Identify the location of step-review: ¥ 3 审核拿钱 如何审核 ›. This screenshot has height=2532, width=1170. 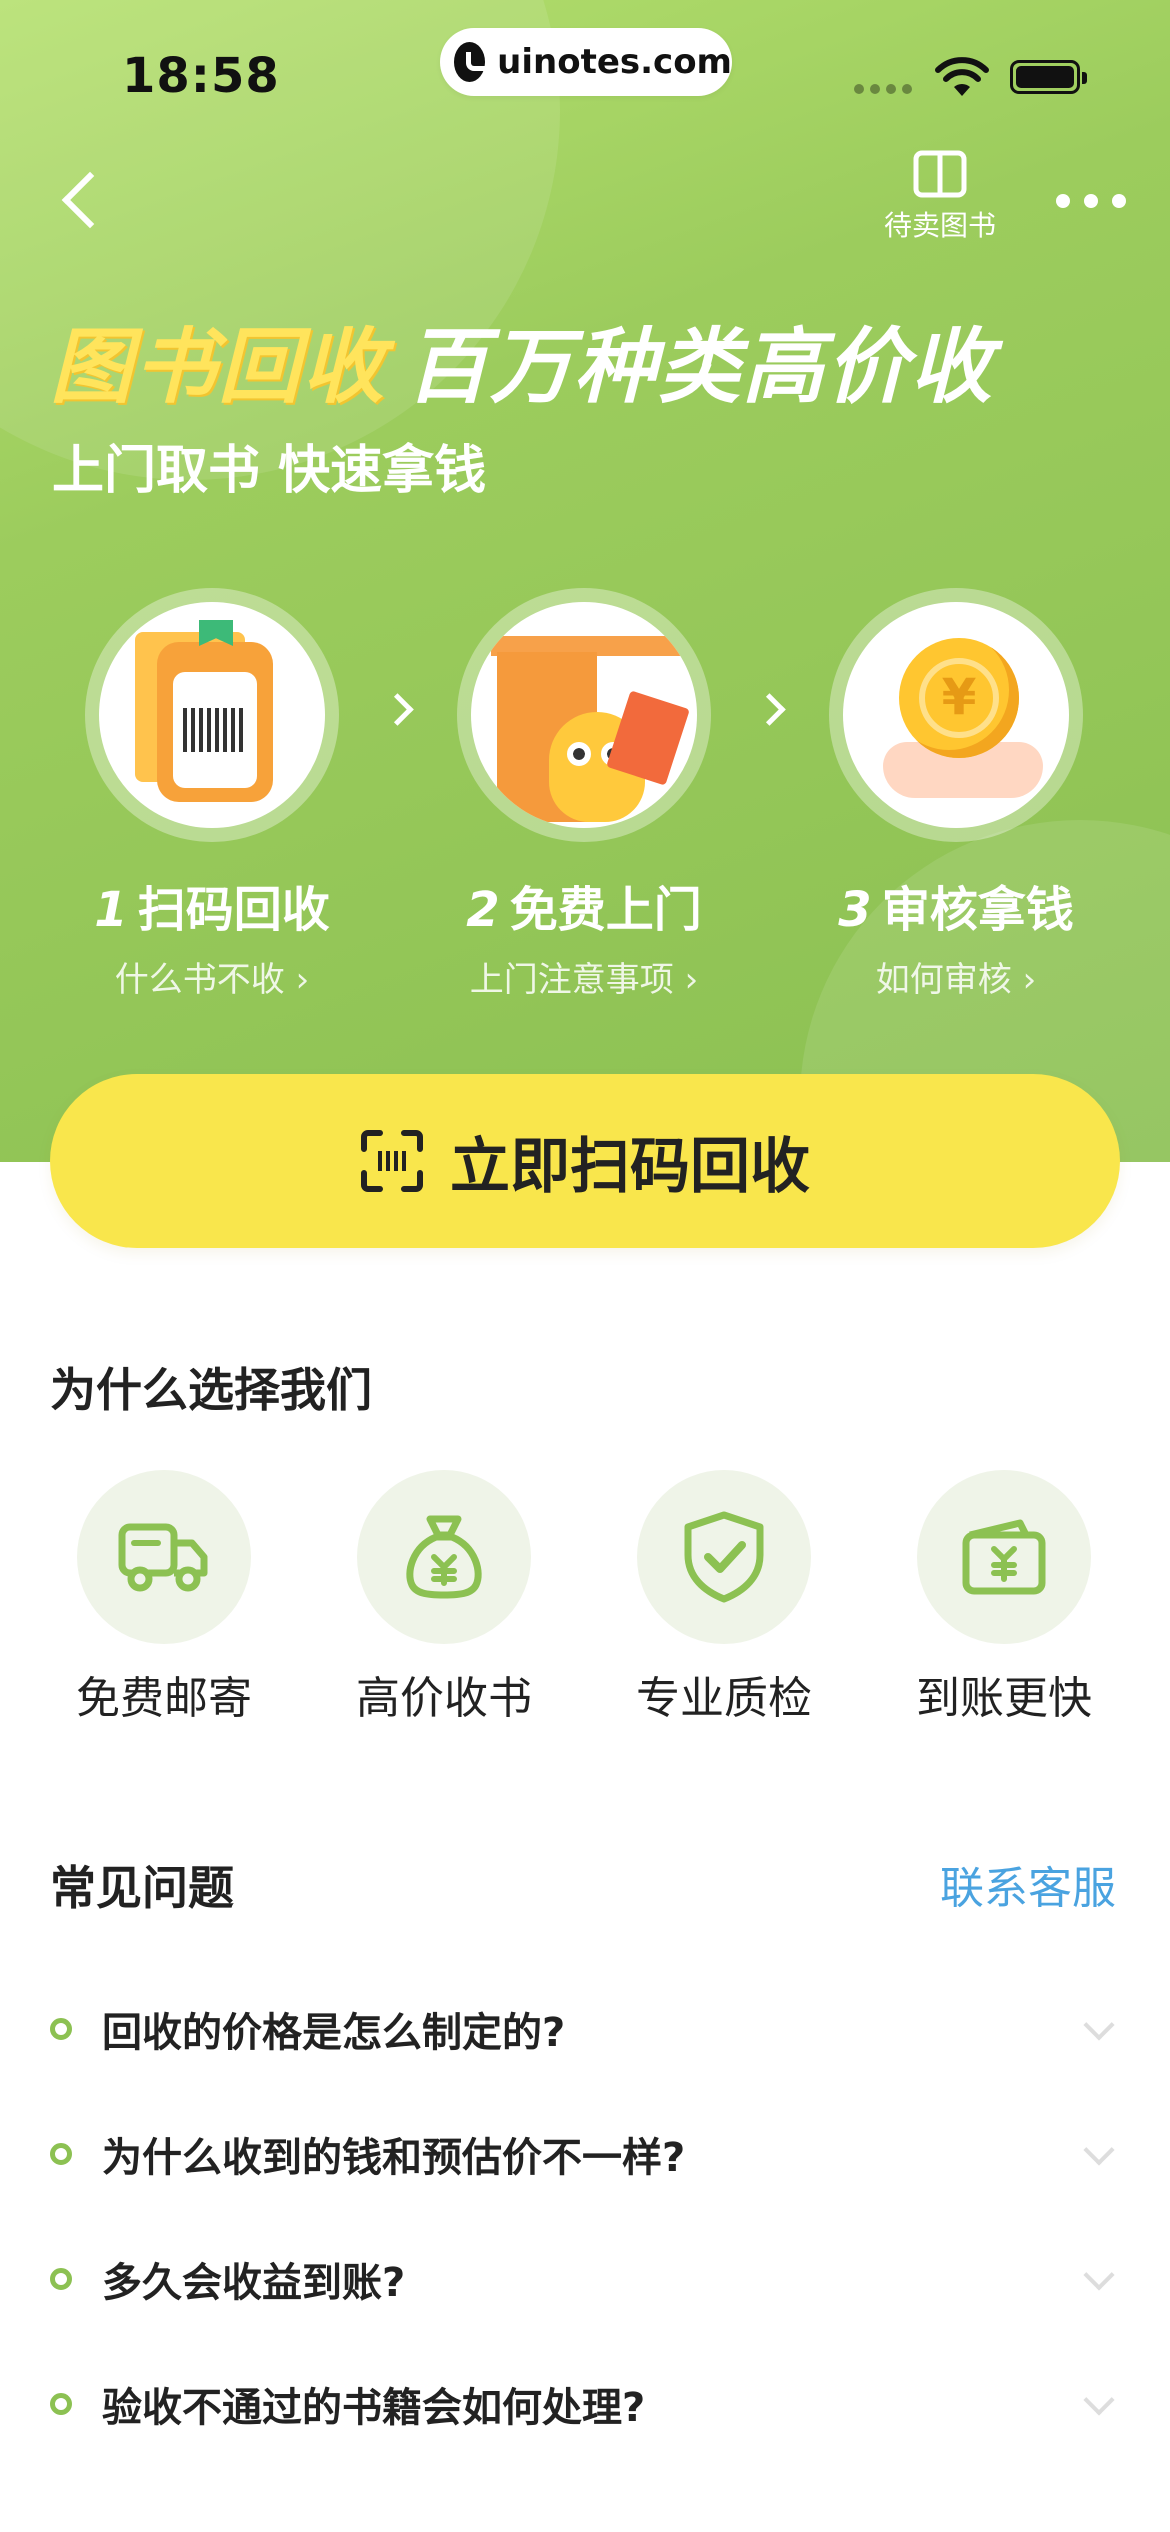
(956, 794).